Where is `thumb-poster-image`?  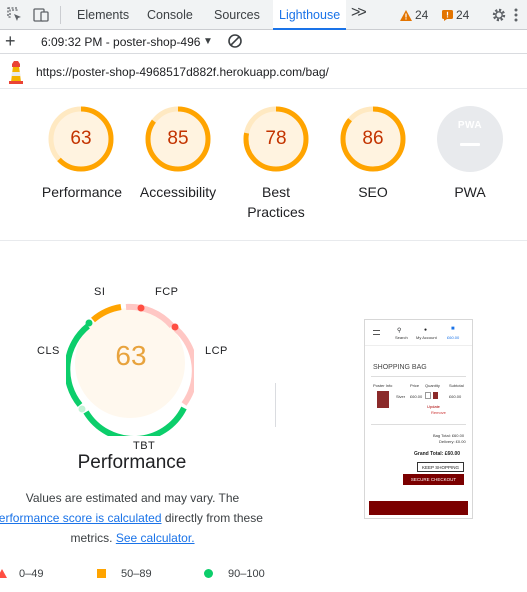
thumb-poster-image is located at coordinates (383, 399).